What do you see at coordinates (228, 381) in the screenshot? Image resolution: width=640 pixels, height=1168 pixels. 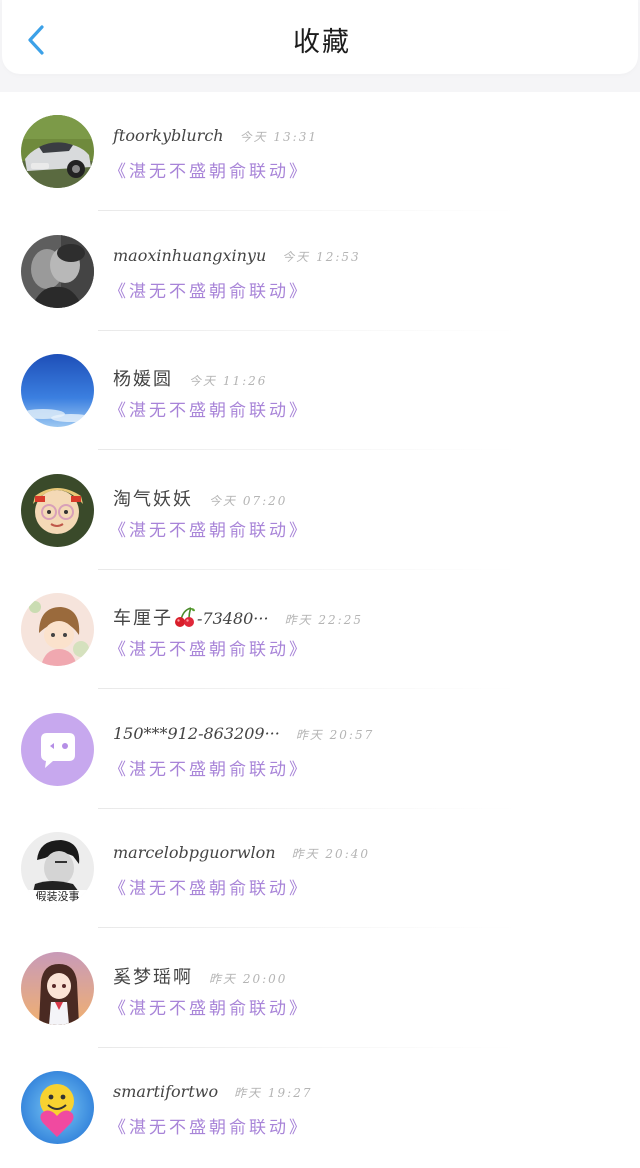 I see `timestamp: 今天 11:26` at bounding box center [228, 381].